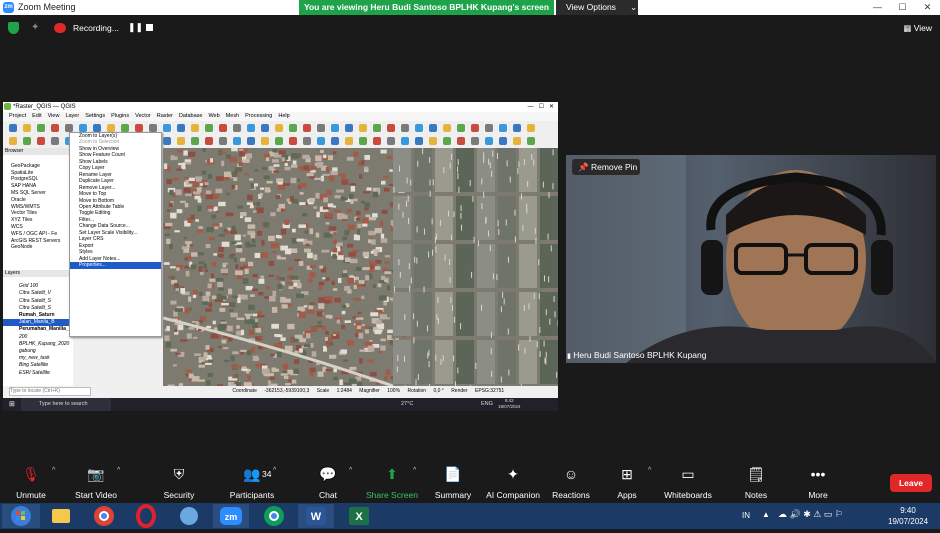 The image size is (940, 533). I want to click on qgis-menu-edit: Edit, so click(36, 116).